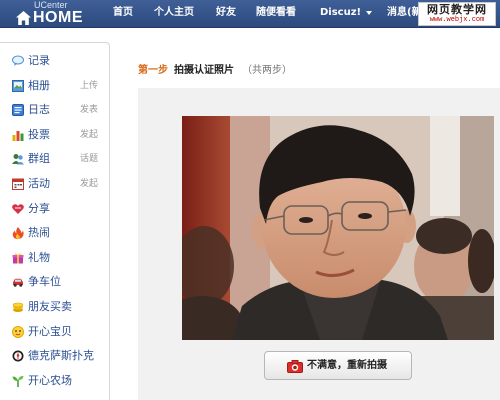 The width and height of the screenshot is (500, 400). What do you see at coordinates (54, 233) in the screenshot?
I see `sidebar-item-hot: 热闹` at bounding box center [54, 233].